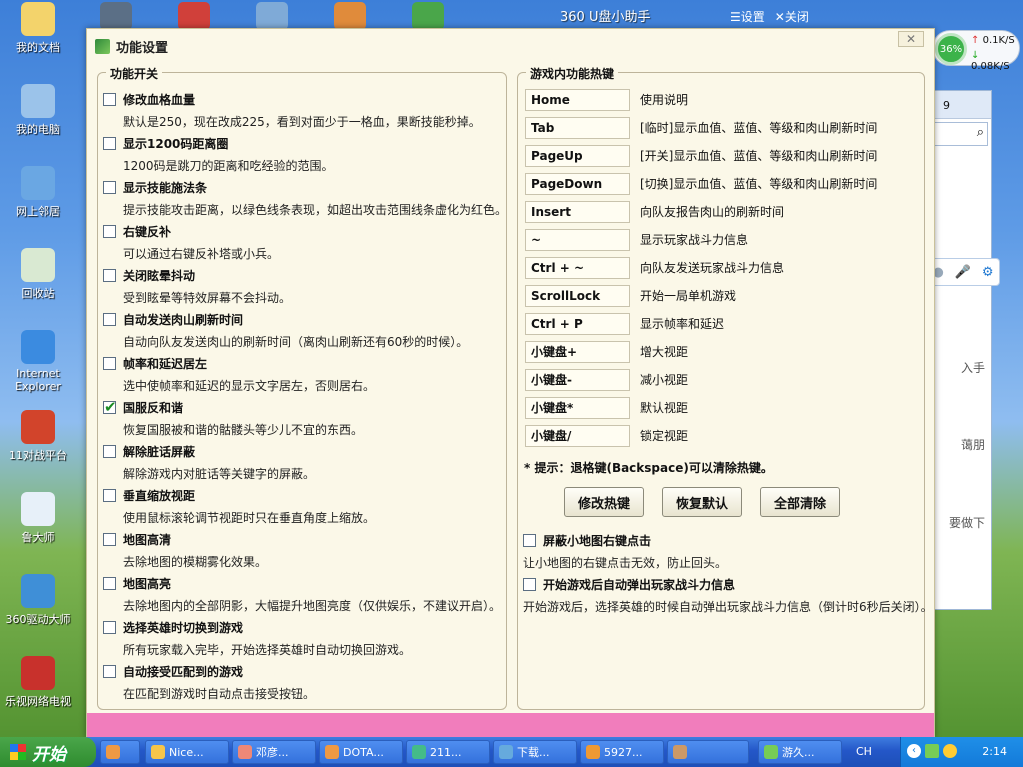 The height and width of the screenshot is (767, 1023). What do you see at coordinates (510, 725) in the screenshot?
I see `dialog-footer-bar` at bounding box center [510, 725].